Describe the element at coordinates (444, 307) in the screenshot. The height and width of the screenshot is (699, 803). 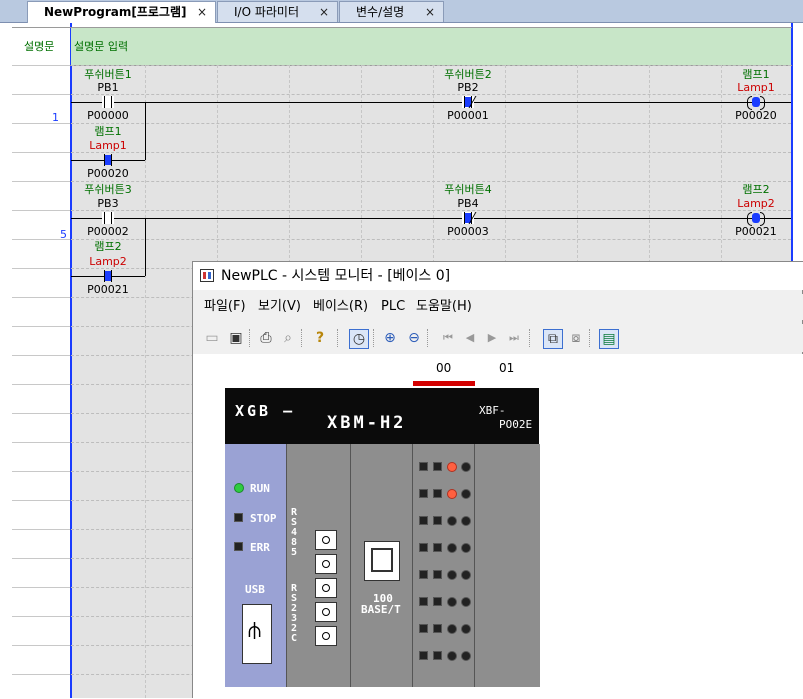
I see `menu-help: 도움말(H)` at that location.